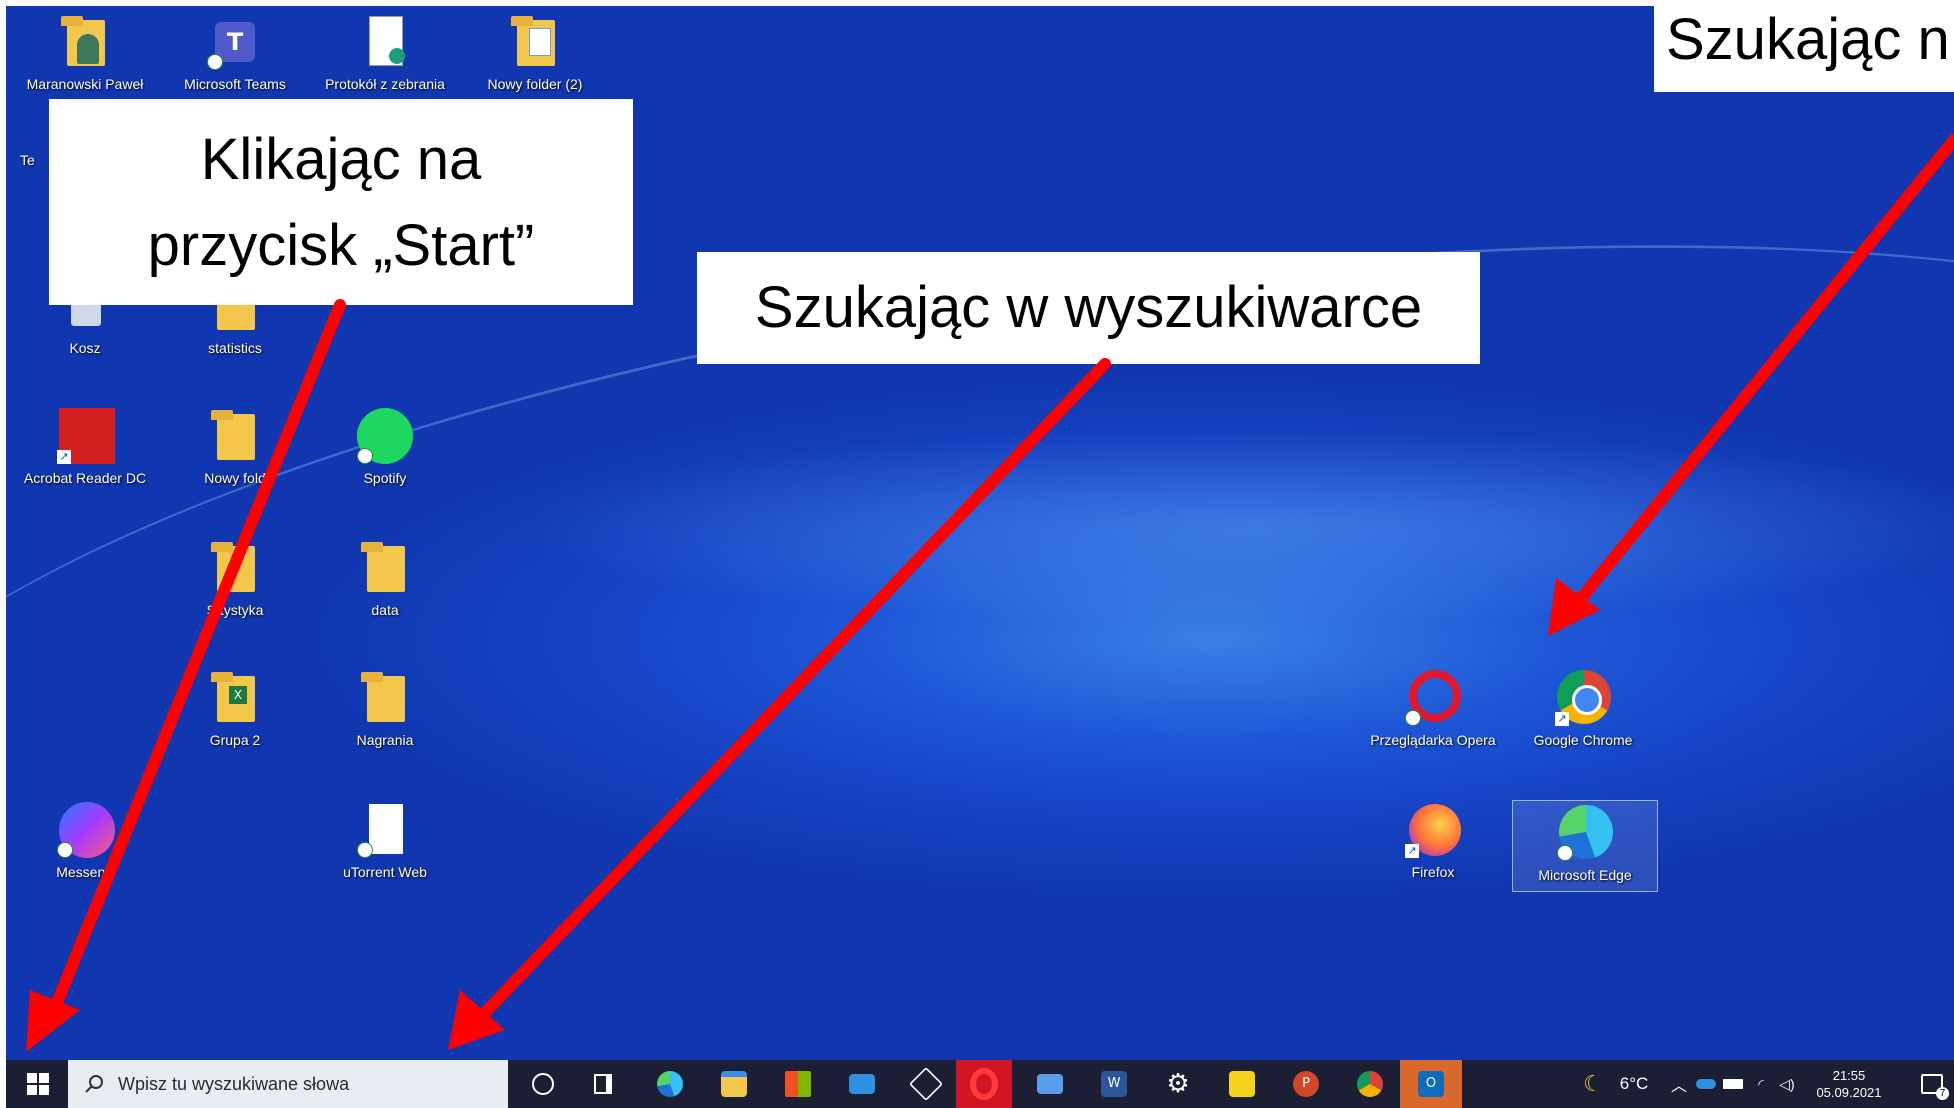  Describe the element at coordinates (1849, 1084) in the screenshot. I see `clock: 21:55 05.09.2021` at that location.